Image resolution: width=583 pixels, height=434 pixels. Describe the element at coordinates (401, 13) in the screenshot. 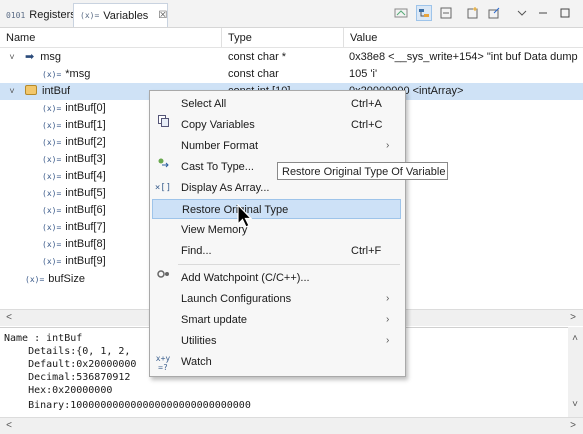

I see `show-type-names-icon` at that location.